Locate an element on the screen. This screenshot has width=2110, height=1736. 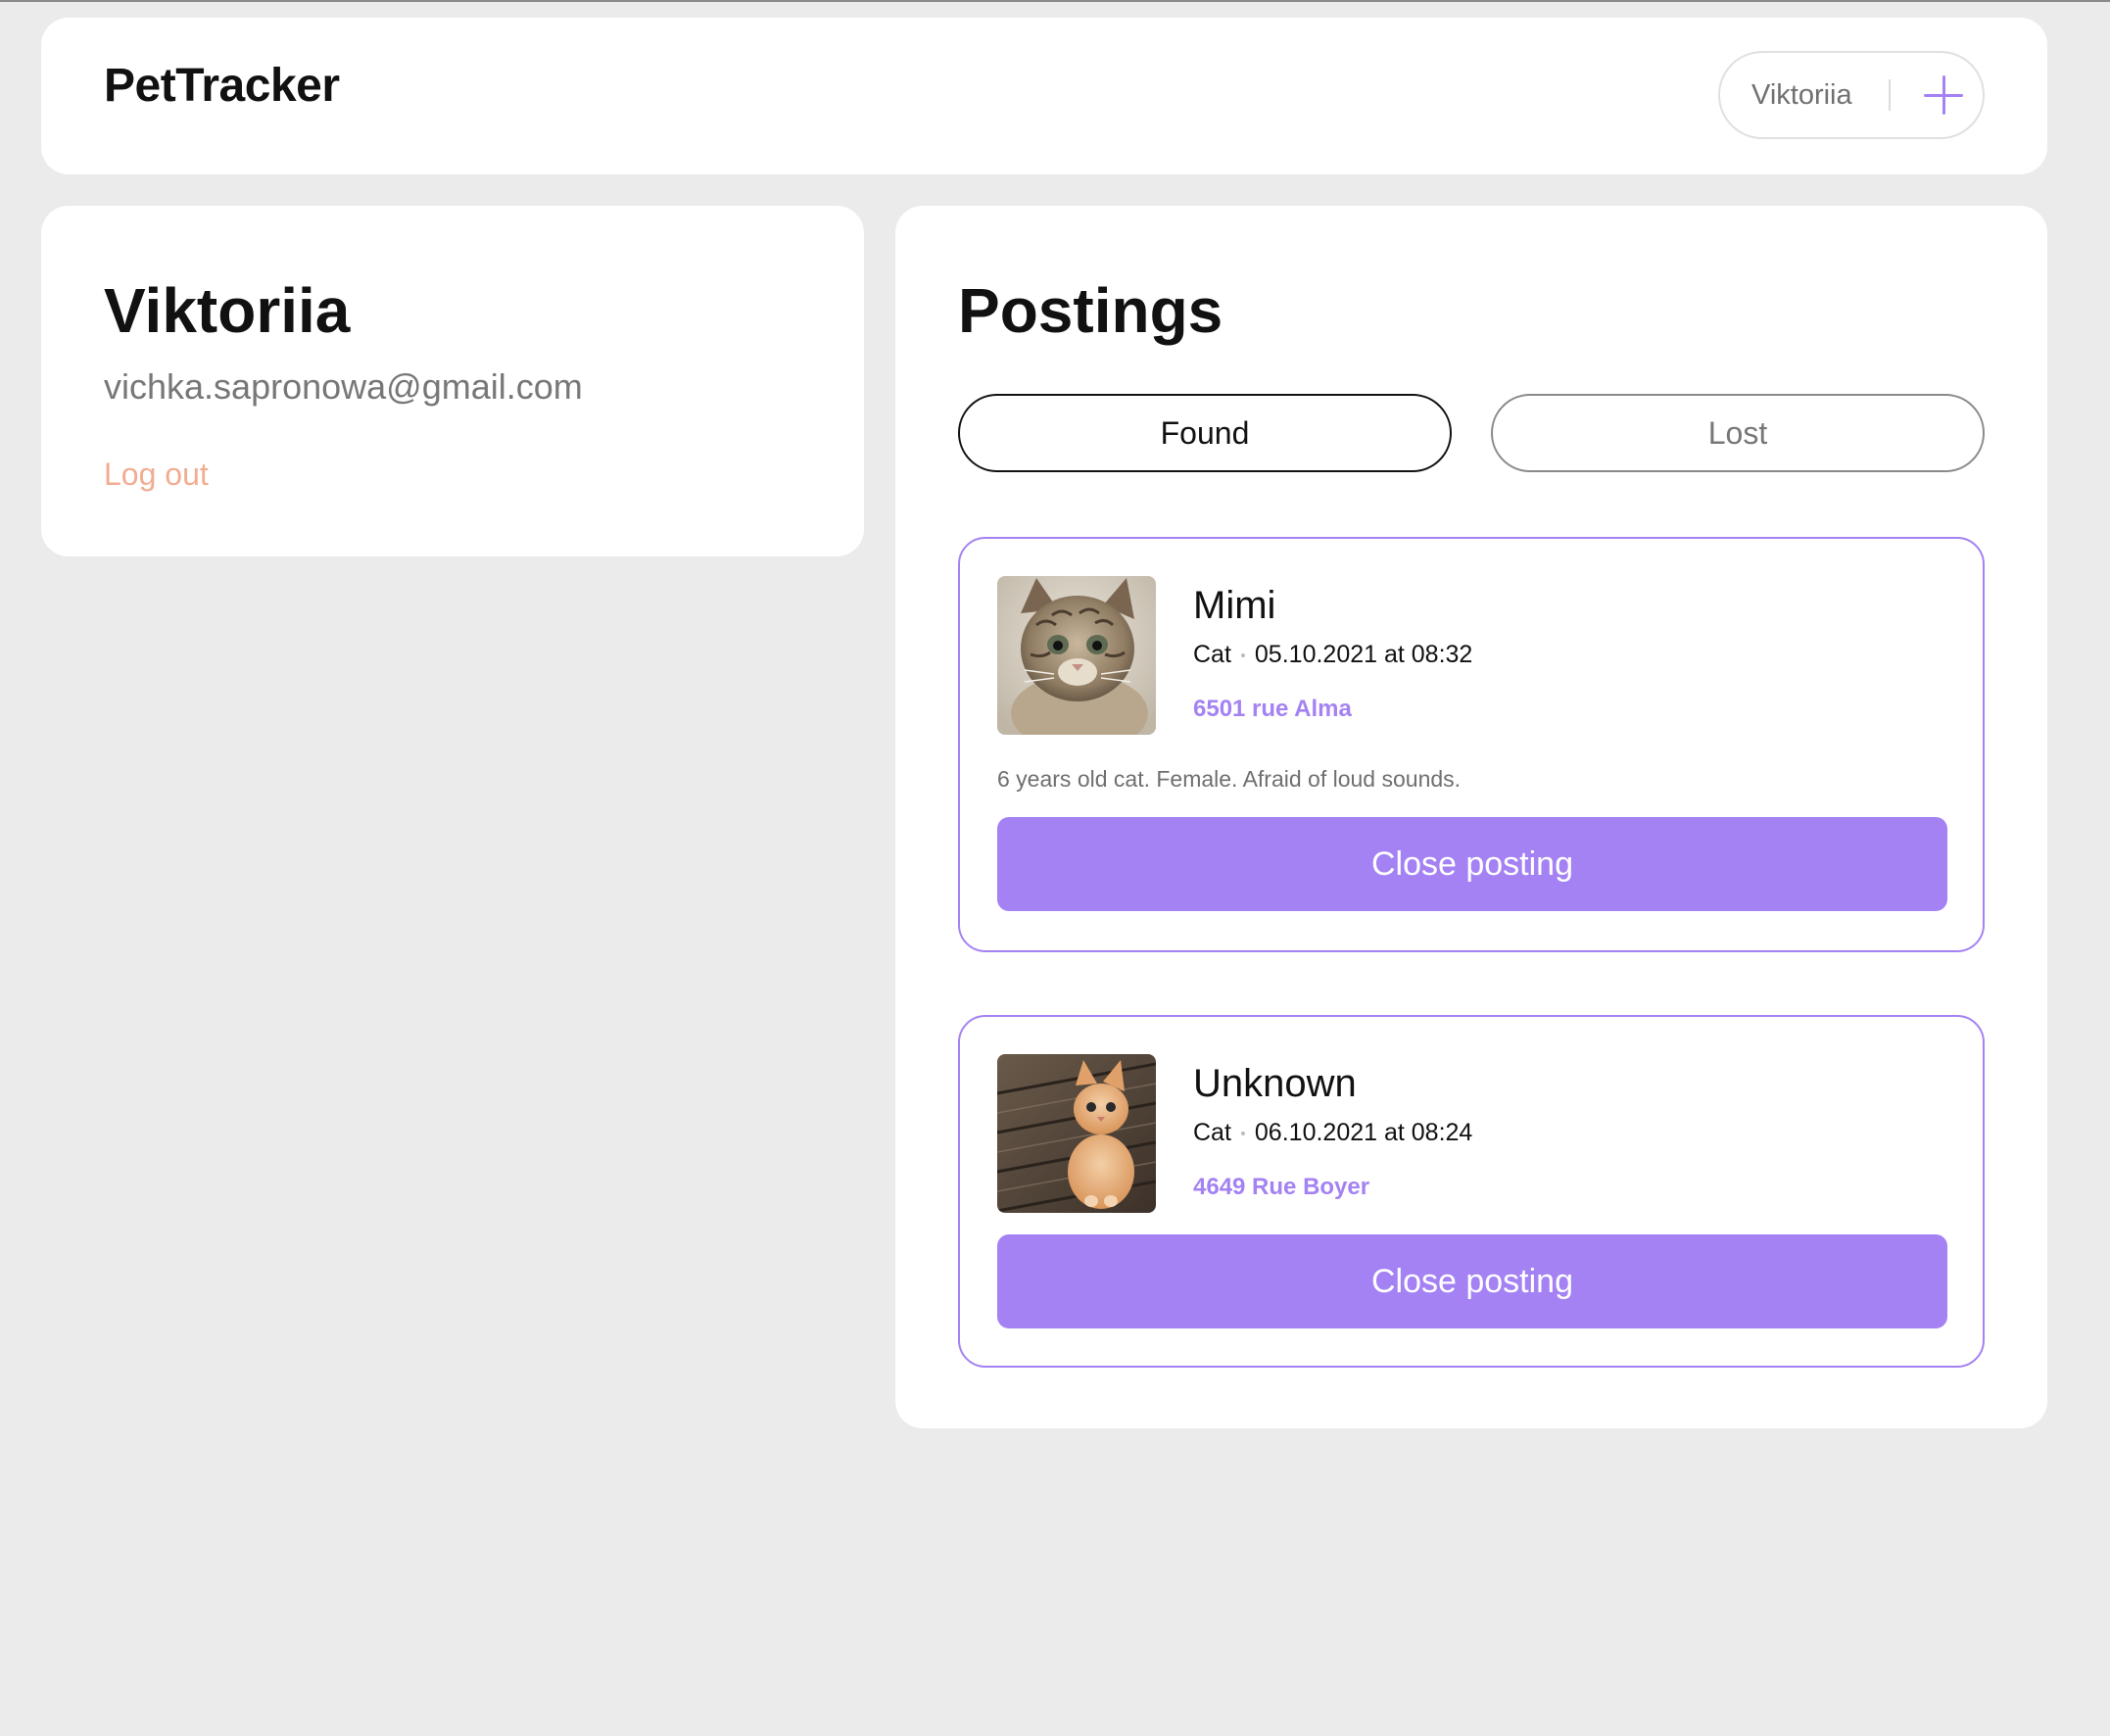
tab-lost: Lost is located at coordinates (1738, 433).